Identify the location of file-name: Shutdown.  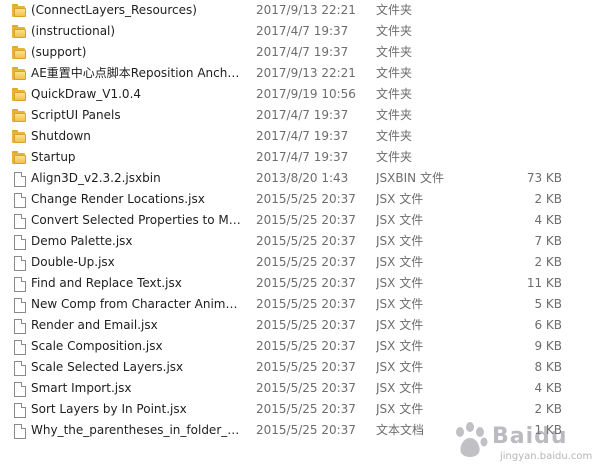
(61, 136).